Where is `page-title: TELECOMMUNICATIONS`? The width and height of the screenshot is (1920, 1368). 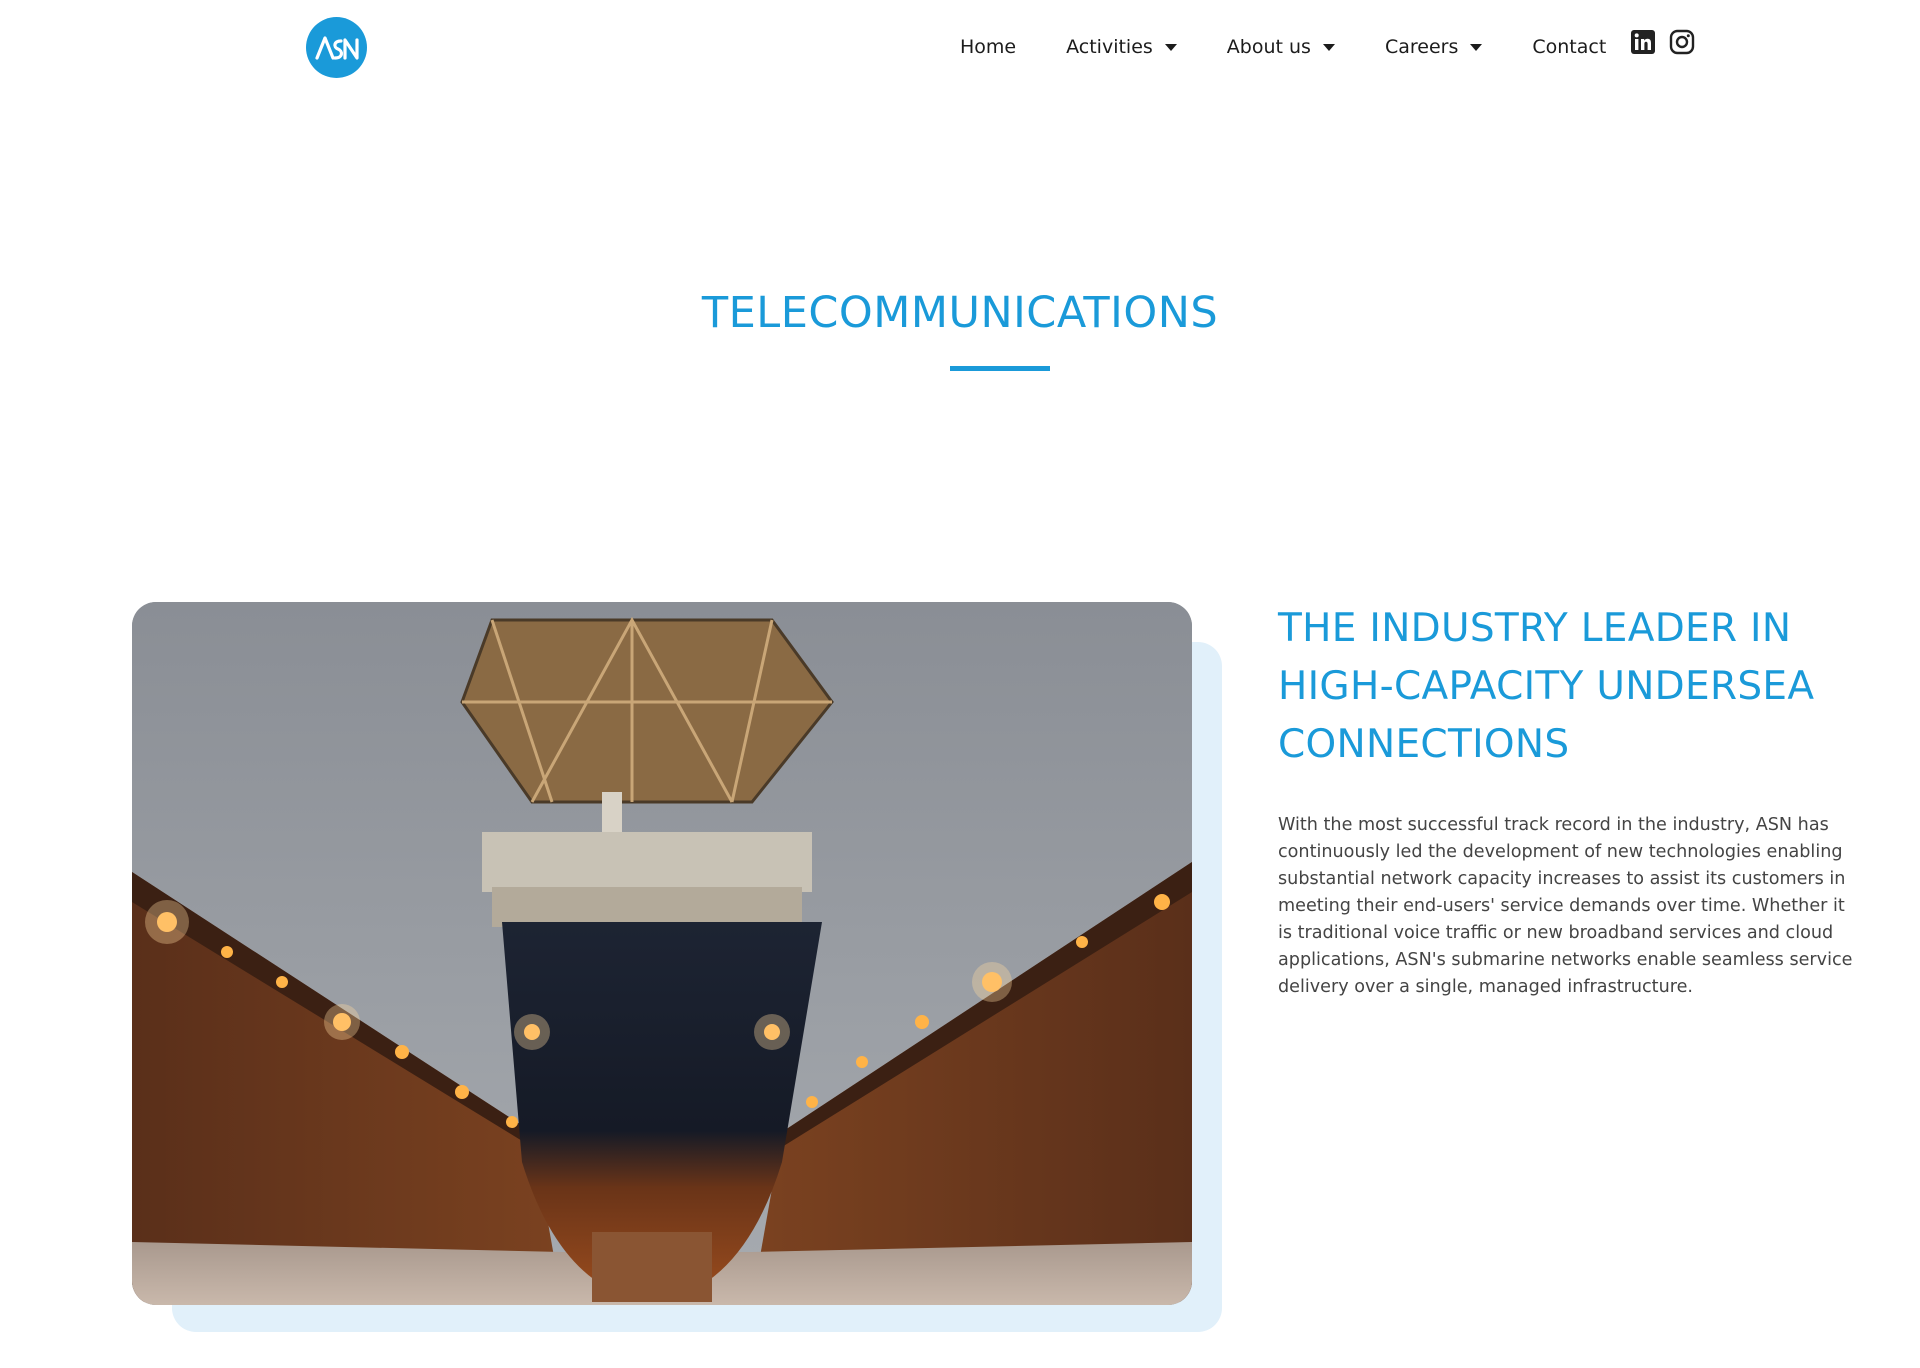 page-title: TELECOMMUNICATIONS is located at coordinates (960, 313).